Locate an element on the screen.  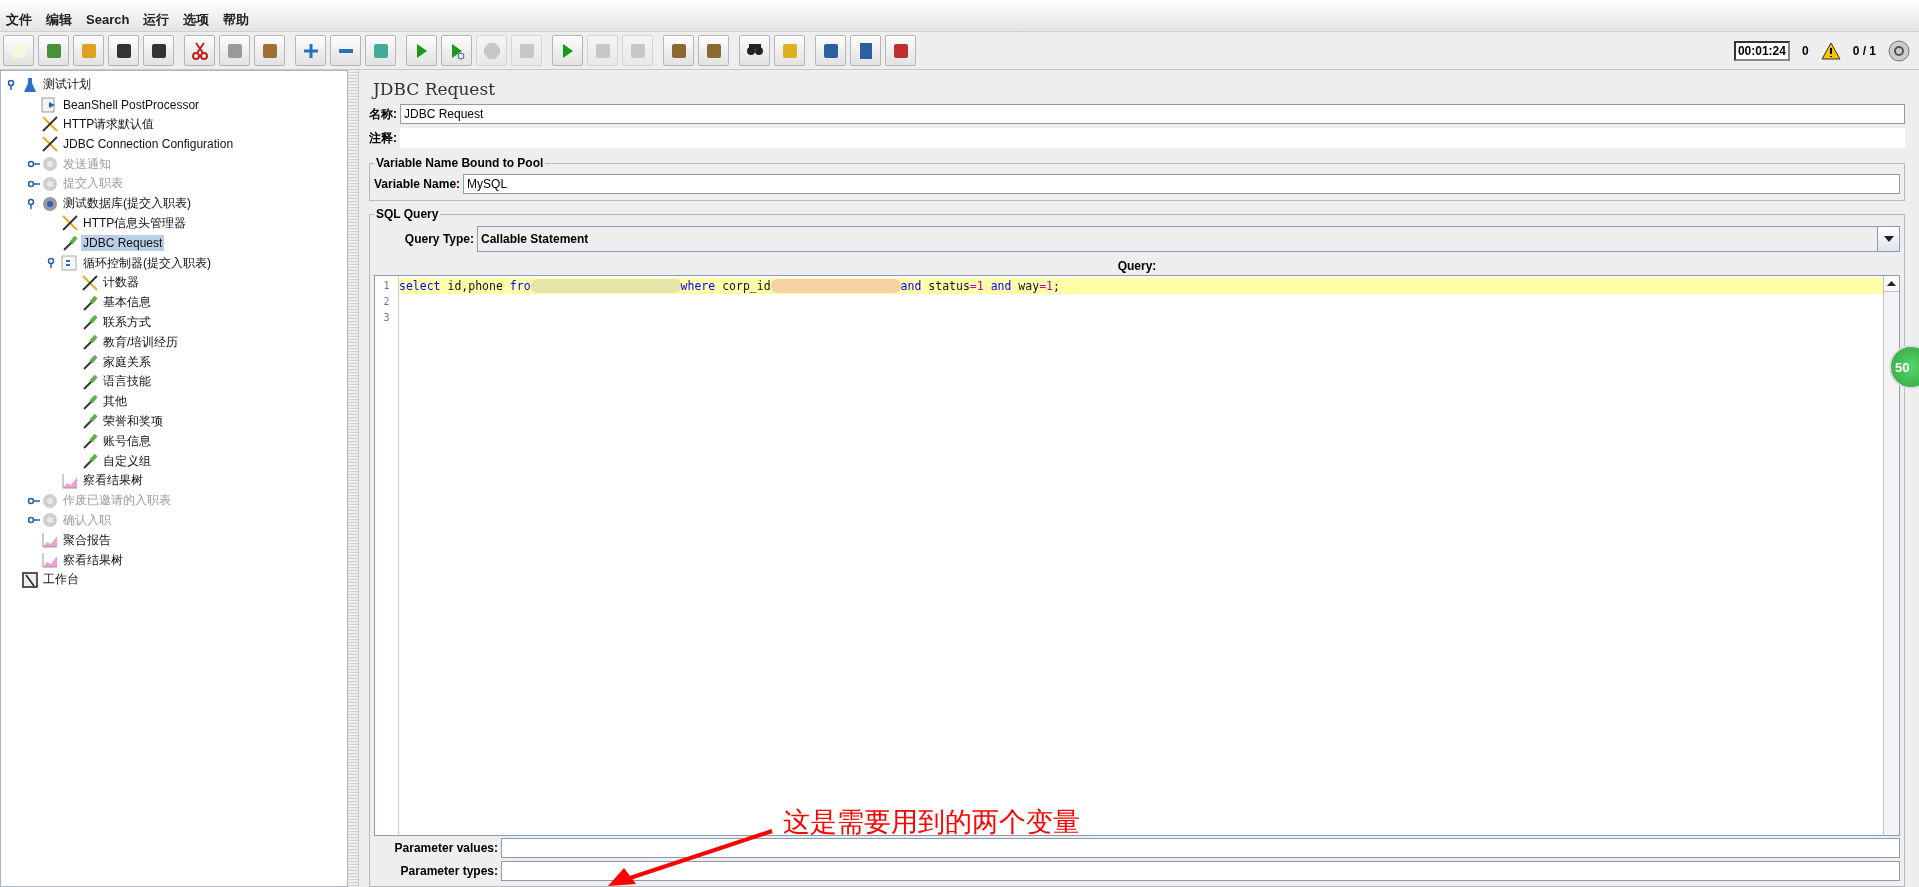
tree-item: 聚合报告 is located at coordinates (87, 540).